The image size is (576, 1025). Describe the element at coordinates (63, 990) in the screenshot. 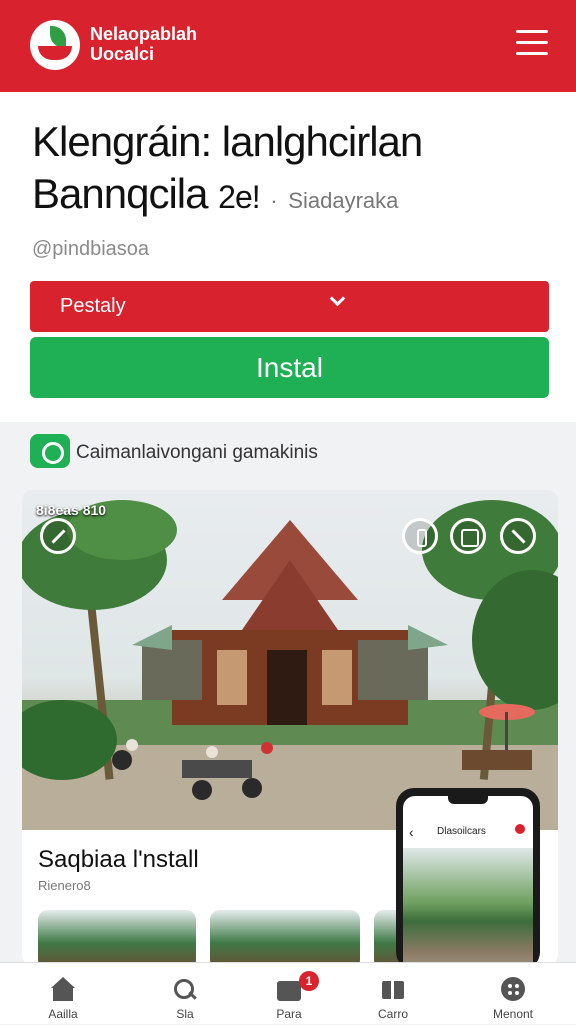

I see `home-icon` at that location.